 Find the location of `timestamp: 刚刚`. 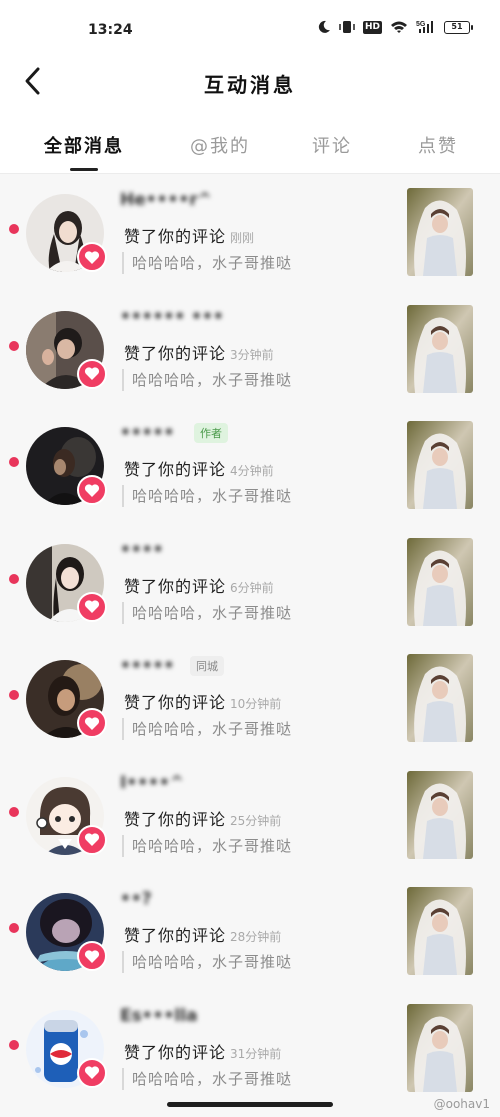

timestamp: 刚刚 is located at coordinates (242, 238).